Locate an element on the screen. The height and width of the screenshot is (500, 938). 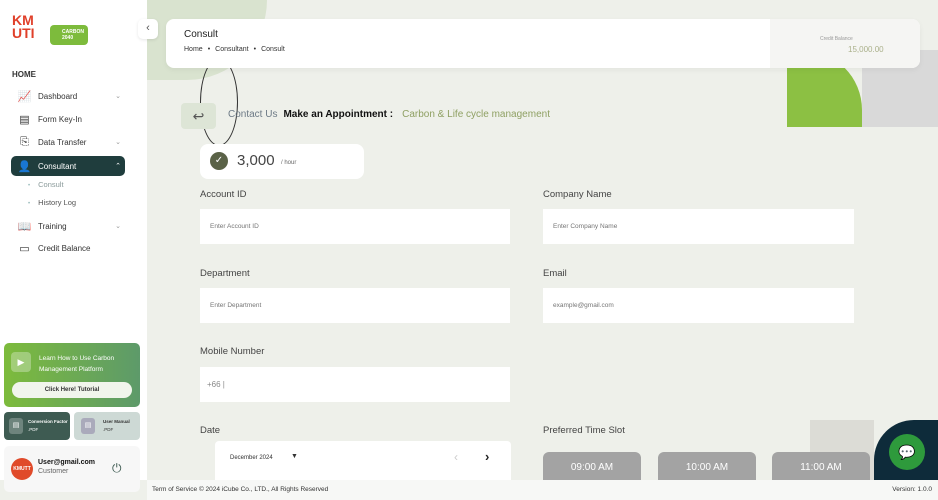
collapse-sidebar-button: ‹ is located at coordinates (148, 29).